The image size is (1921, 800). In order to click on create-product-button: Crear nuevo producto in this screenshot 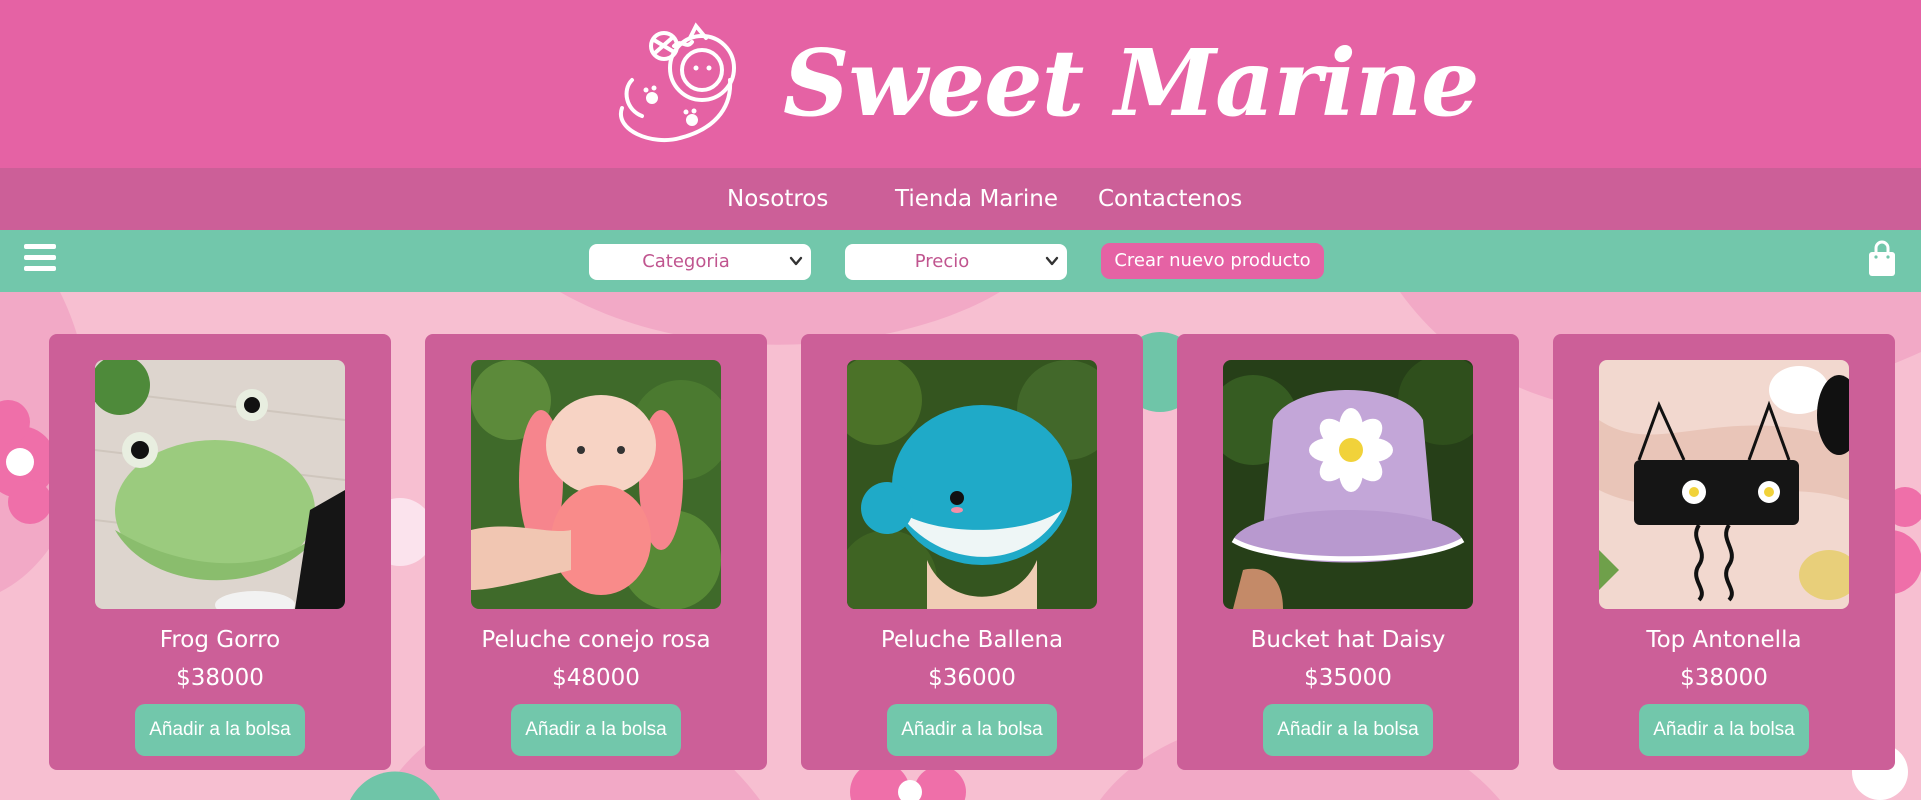, I will do `click(1212, 261)`.